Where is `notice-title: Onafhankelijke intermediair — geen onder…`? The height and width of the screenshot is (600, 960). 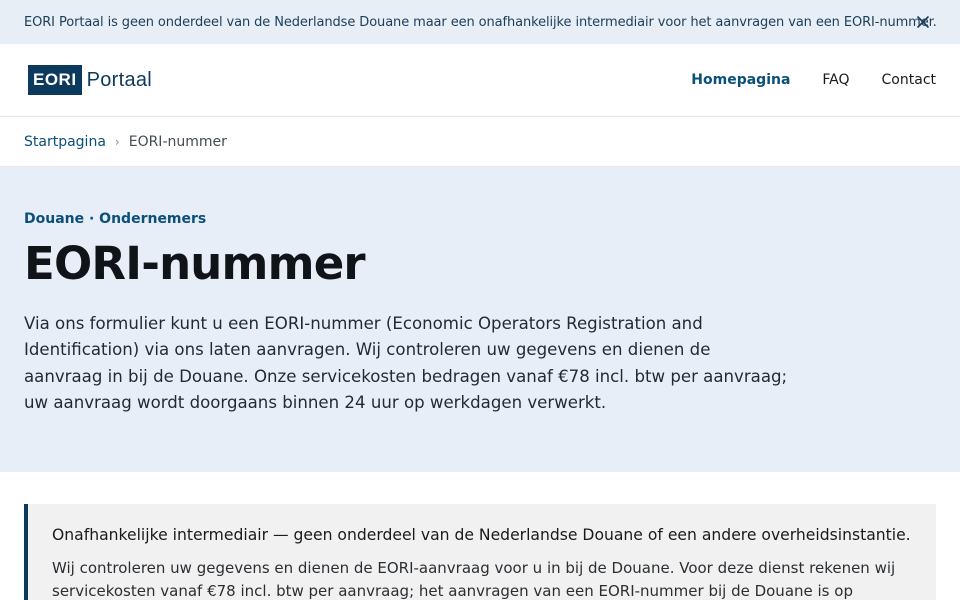 notice-title: Onafhankelijke intermediair — geen onder… is located at coordinates (481, 535).